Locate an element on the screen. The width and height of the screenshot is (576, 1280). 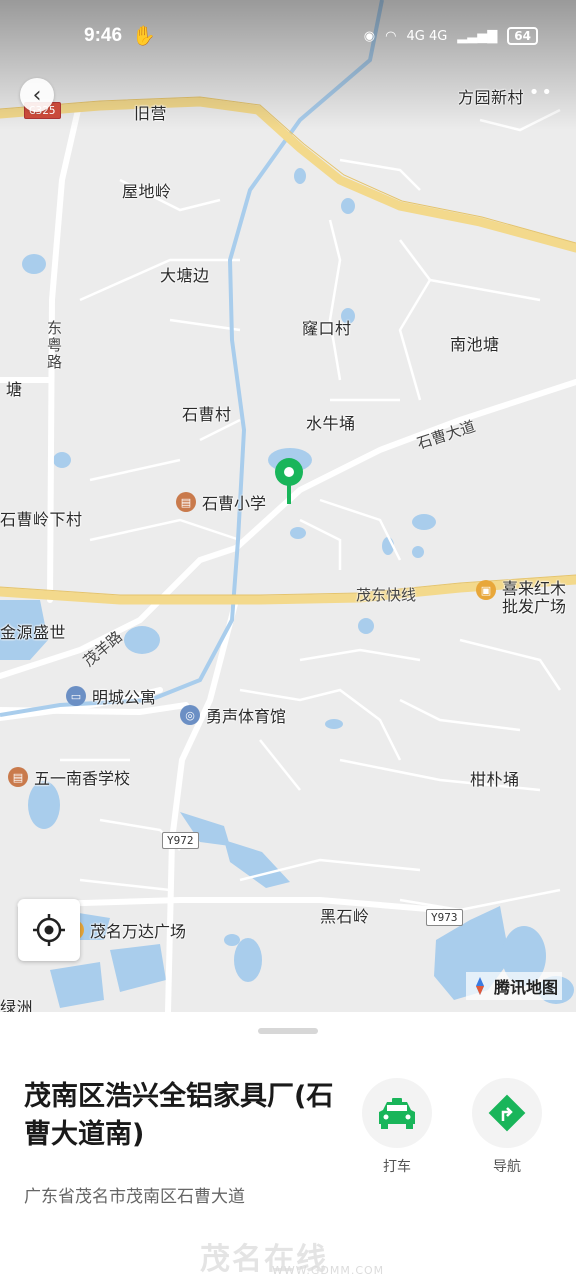
place-nanchitang: 南池塘 is located at coordinates (475, 343).